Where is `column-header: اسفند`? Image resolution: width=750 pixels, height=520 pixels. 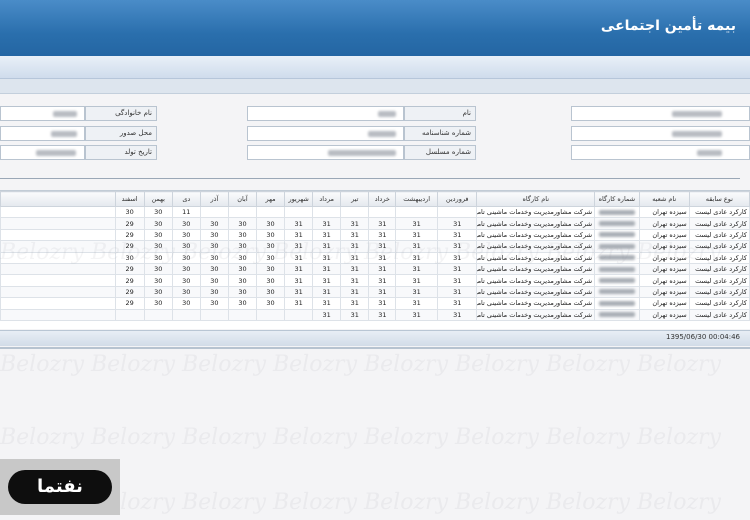 column-header: اسفند is located at coordinates (129, 199).